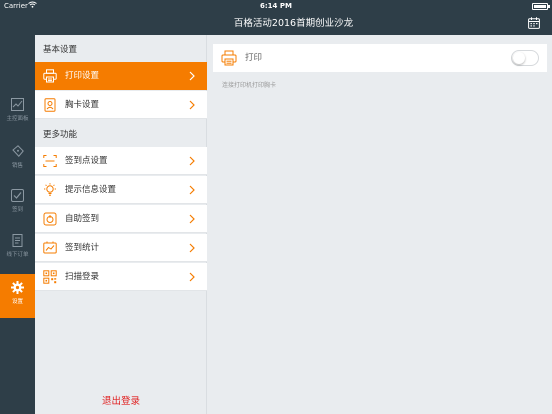 The image size is (552, 414). Describe the element at coordinates (60, 50) in the screenshot. I see `section-header-basic: 基本设置` at that location.